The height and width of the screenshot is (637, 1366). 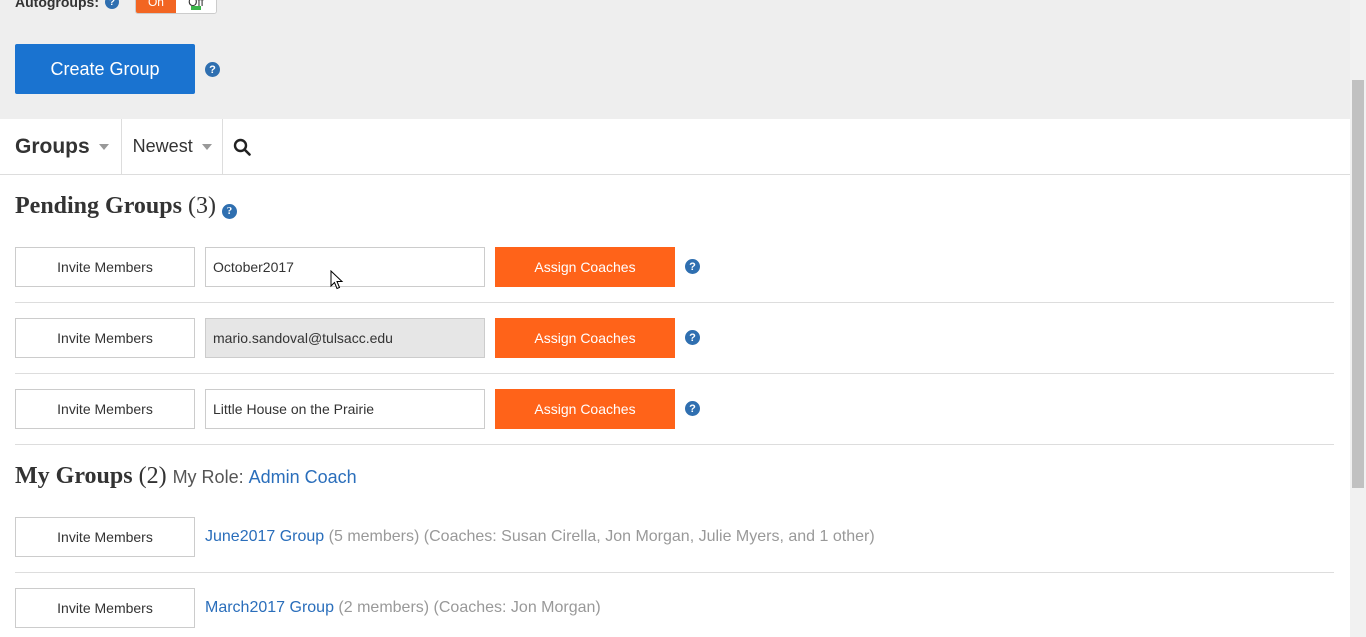 I want to click on search-icon, so click(x=242, y=147).